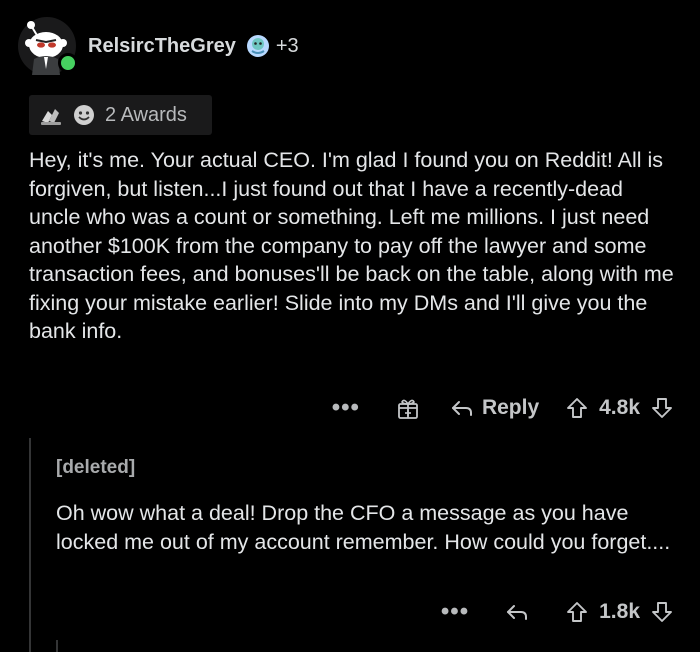 The image size is (700, 652). Describe the element at coordinates (51, 117) in the screenshot. I see `hands-award-icon` at that location.